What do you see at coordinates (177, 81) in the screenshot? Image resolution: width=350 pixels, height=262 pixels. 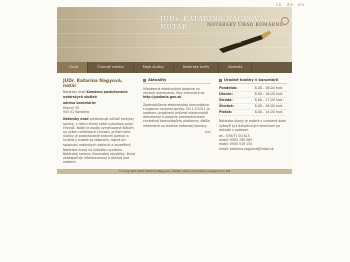 I see `news-header: Aktuality` at bounding box center [177, 81].